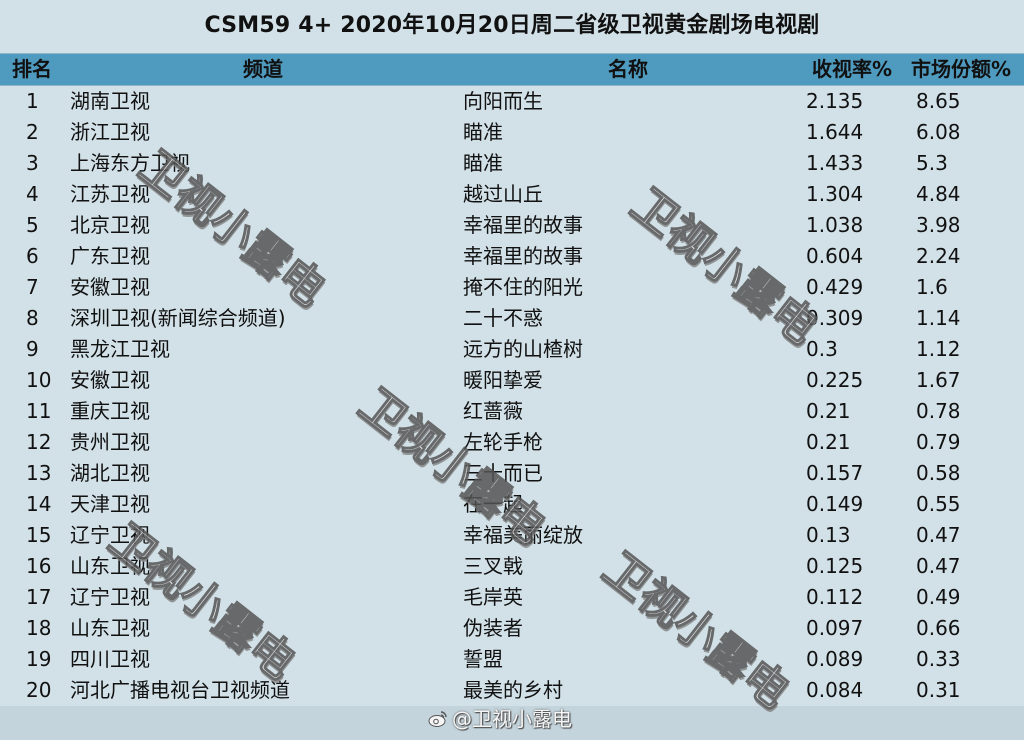 This screenshot has height=740, width=1024. Describe the element at coordinates (835, 318) in the screenshot. I see `cell-rating: 0.309` at that location.